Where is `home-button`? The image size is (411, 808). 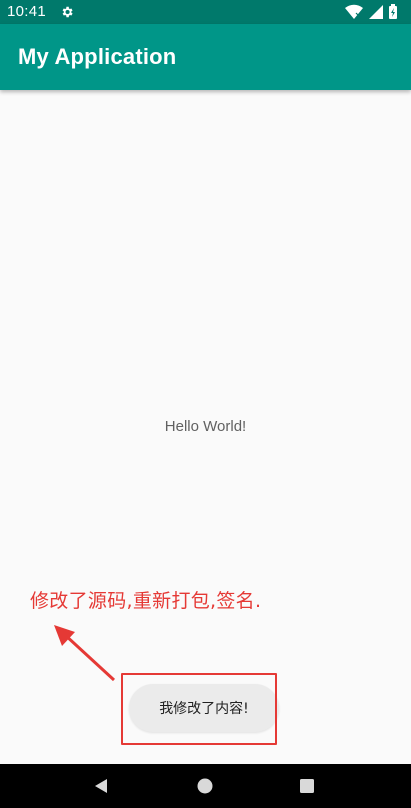 home-button is located at coordinates (205, 786).